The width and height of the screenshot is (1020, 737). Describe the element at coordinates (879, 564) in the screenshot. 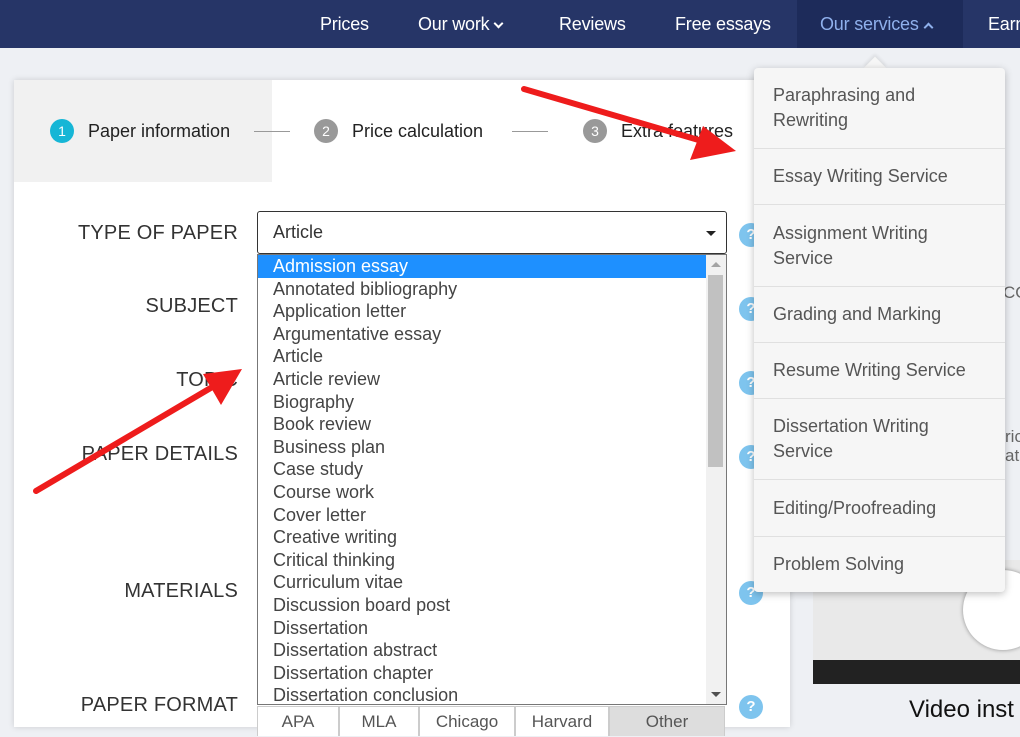

I see `service-problem-solving: Problem Solving` at that location.